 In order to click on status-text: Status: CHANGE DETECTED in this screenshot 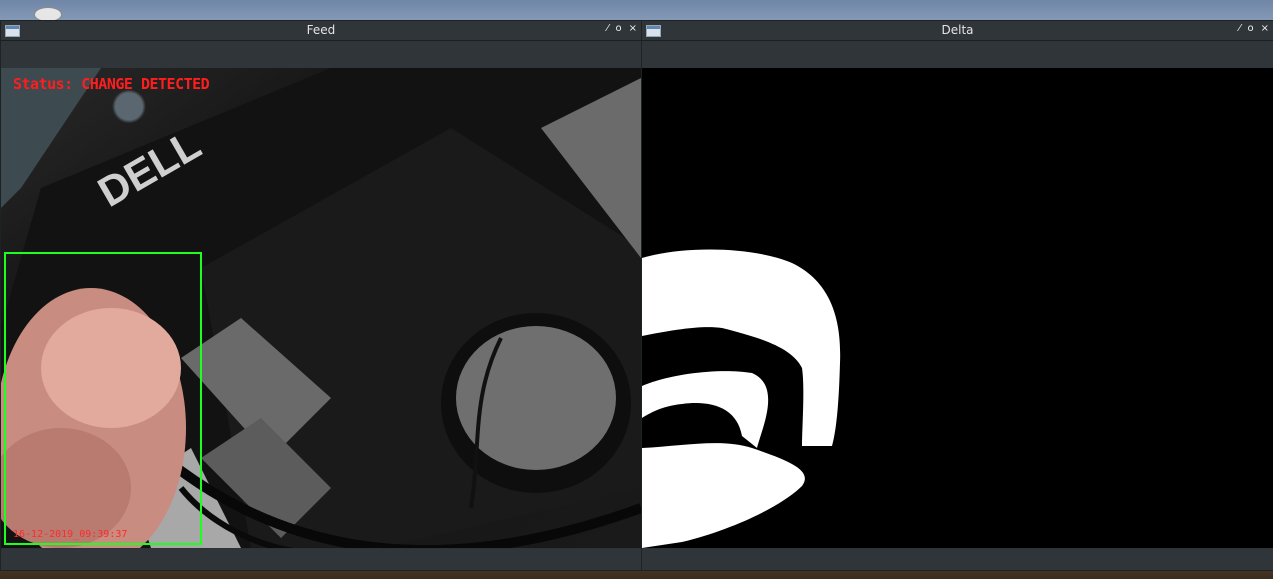, I will do `click(111, 84)`.